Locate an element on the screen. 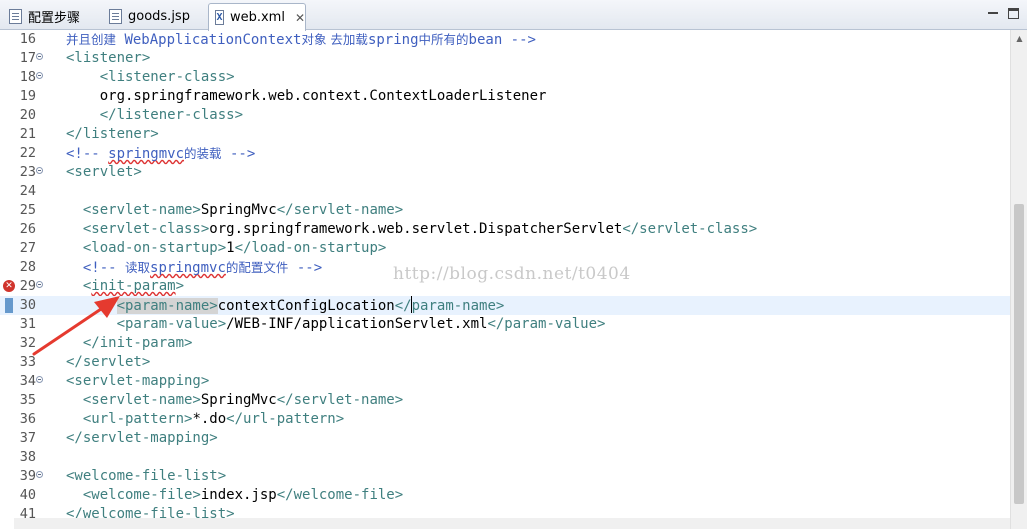 The image size is (1027, 529). line-number: 35 is located at coordinates (27, 400).